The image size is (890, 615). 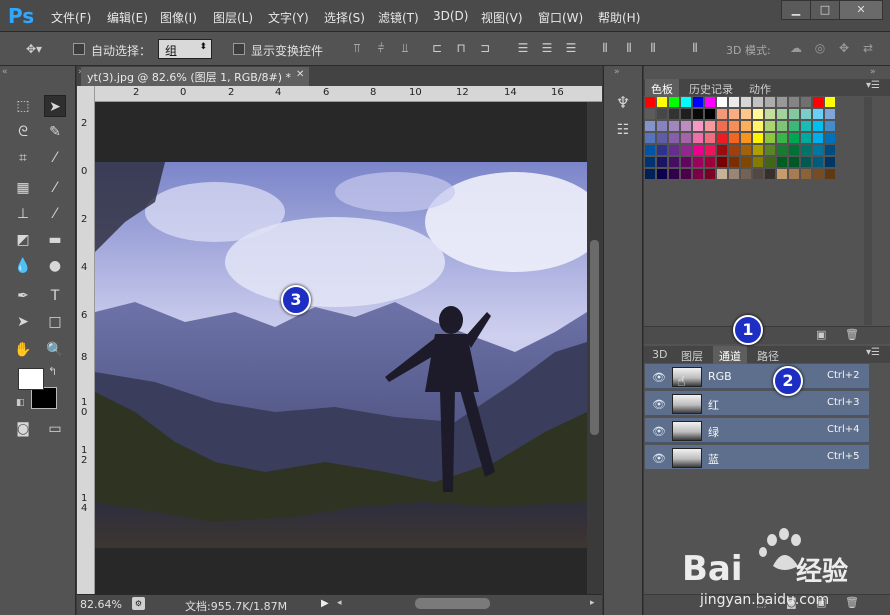 What do you see at coordinates (405, 48) in the screenshot?
I see `align-bottom-icon: ⫫` at bounding box center [405, 48].